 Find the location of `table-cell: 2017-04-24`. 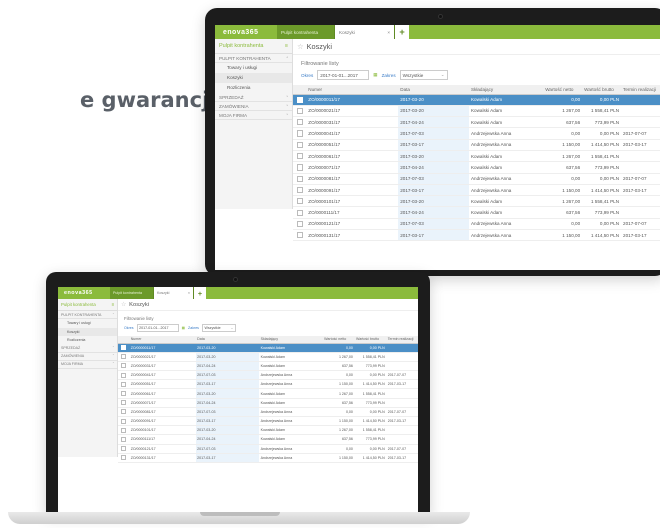

table-cell: 2017-04-24 is located at coordinates (433, 122).